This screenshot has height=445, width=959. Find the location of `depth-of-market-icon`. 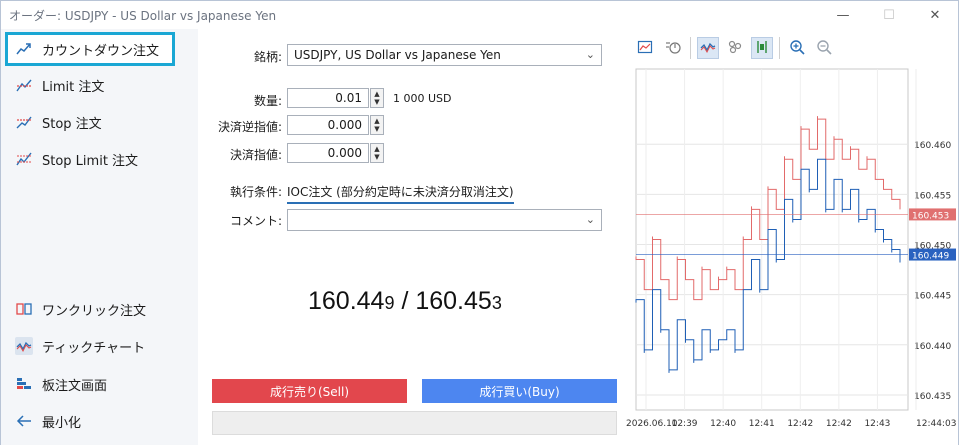

depth-of-market-icon is located at coordinates (24, 384).